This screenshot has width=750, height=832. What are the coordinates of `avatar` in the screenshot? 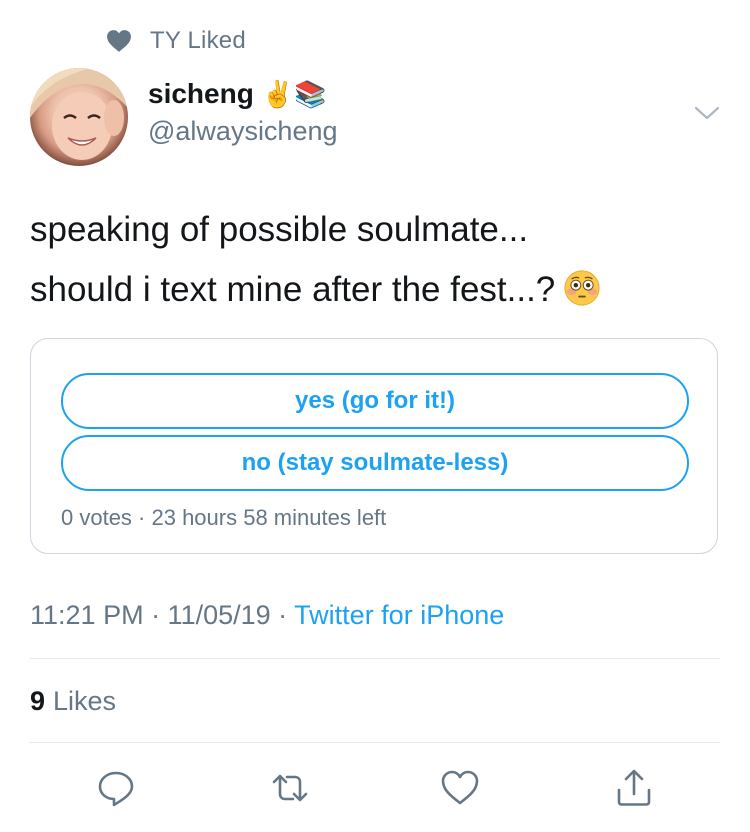 It's located at (79, 117).